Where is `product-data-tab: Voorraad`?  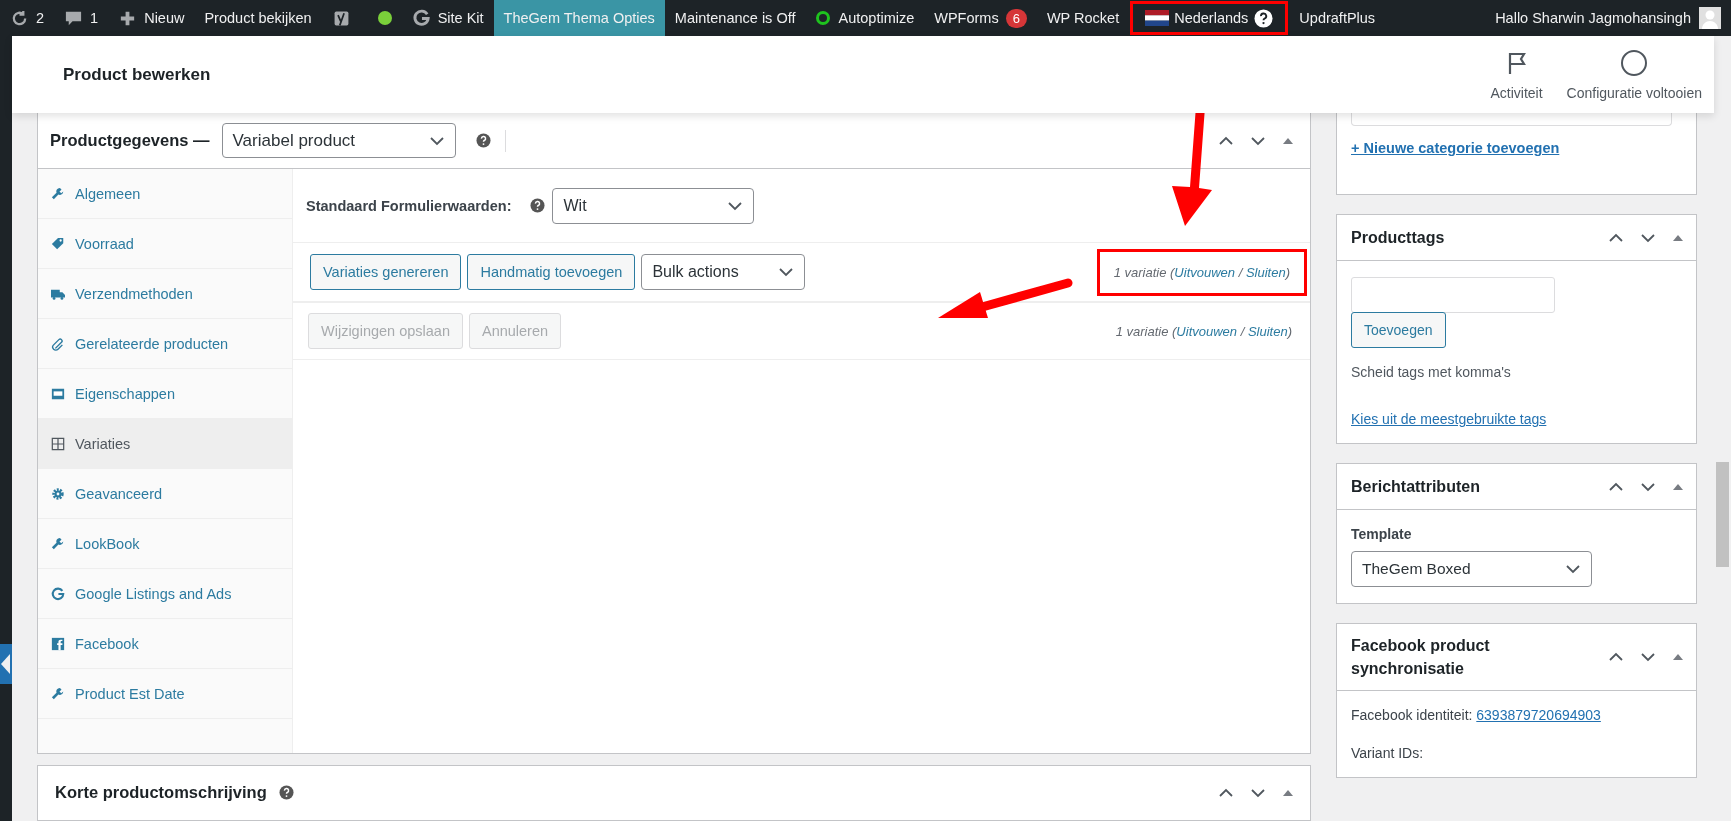 product-data-tab: Voorraad is located at coordinates (165, 244).